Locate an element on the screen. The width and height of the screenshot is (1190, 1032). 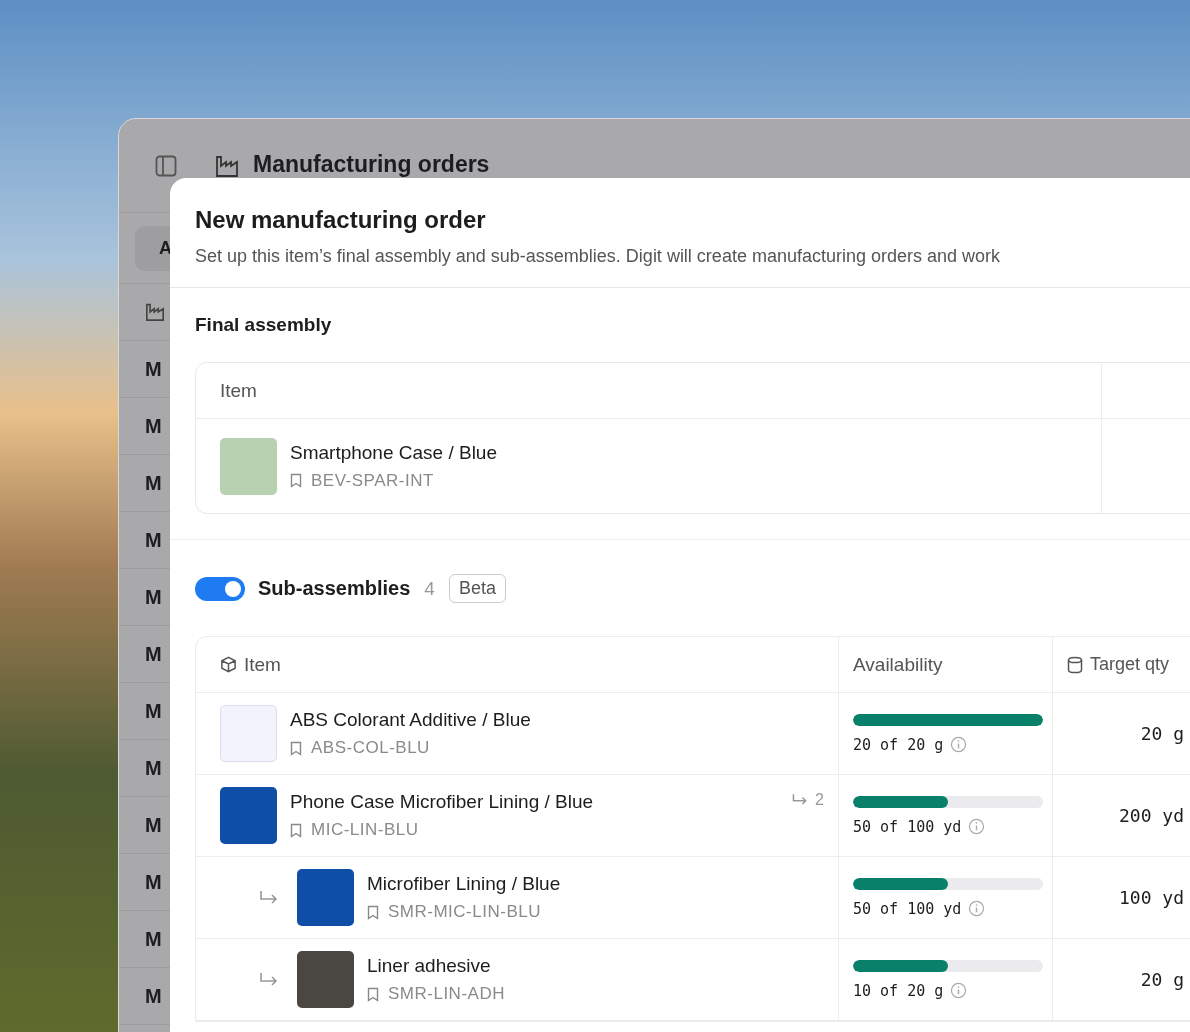
item-sku: SMR-MIC-LIN-BLU is located at coordinates (464, 912).